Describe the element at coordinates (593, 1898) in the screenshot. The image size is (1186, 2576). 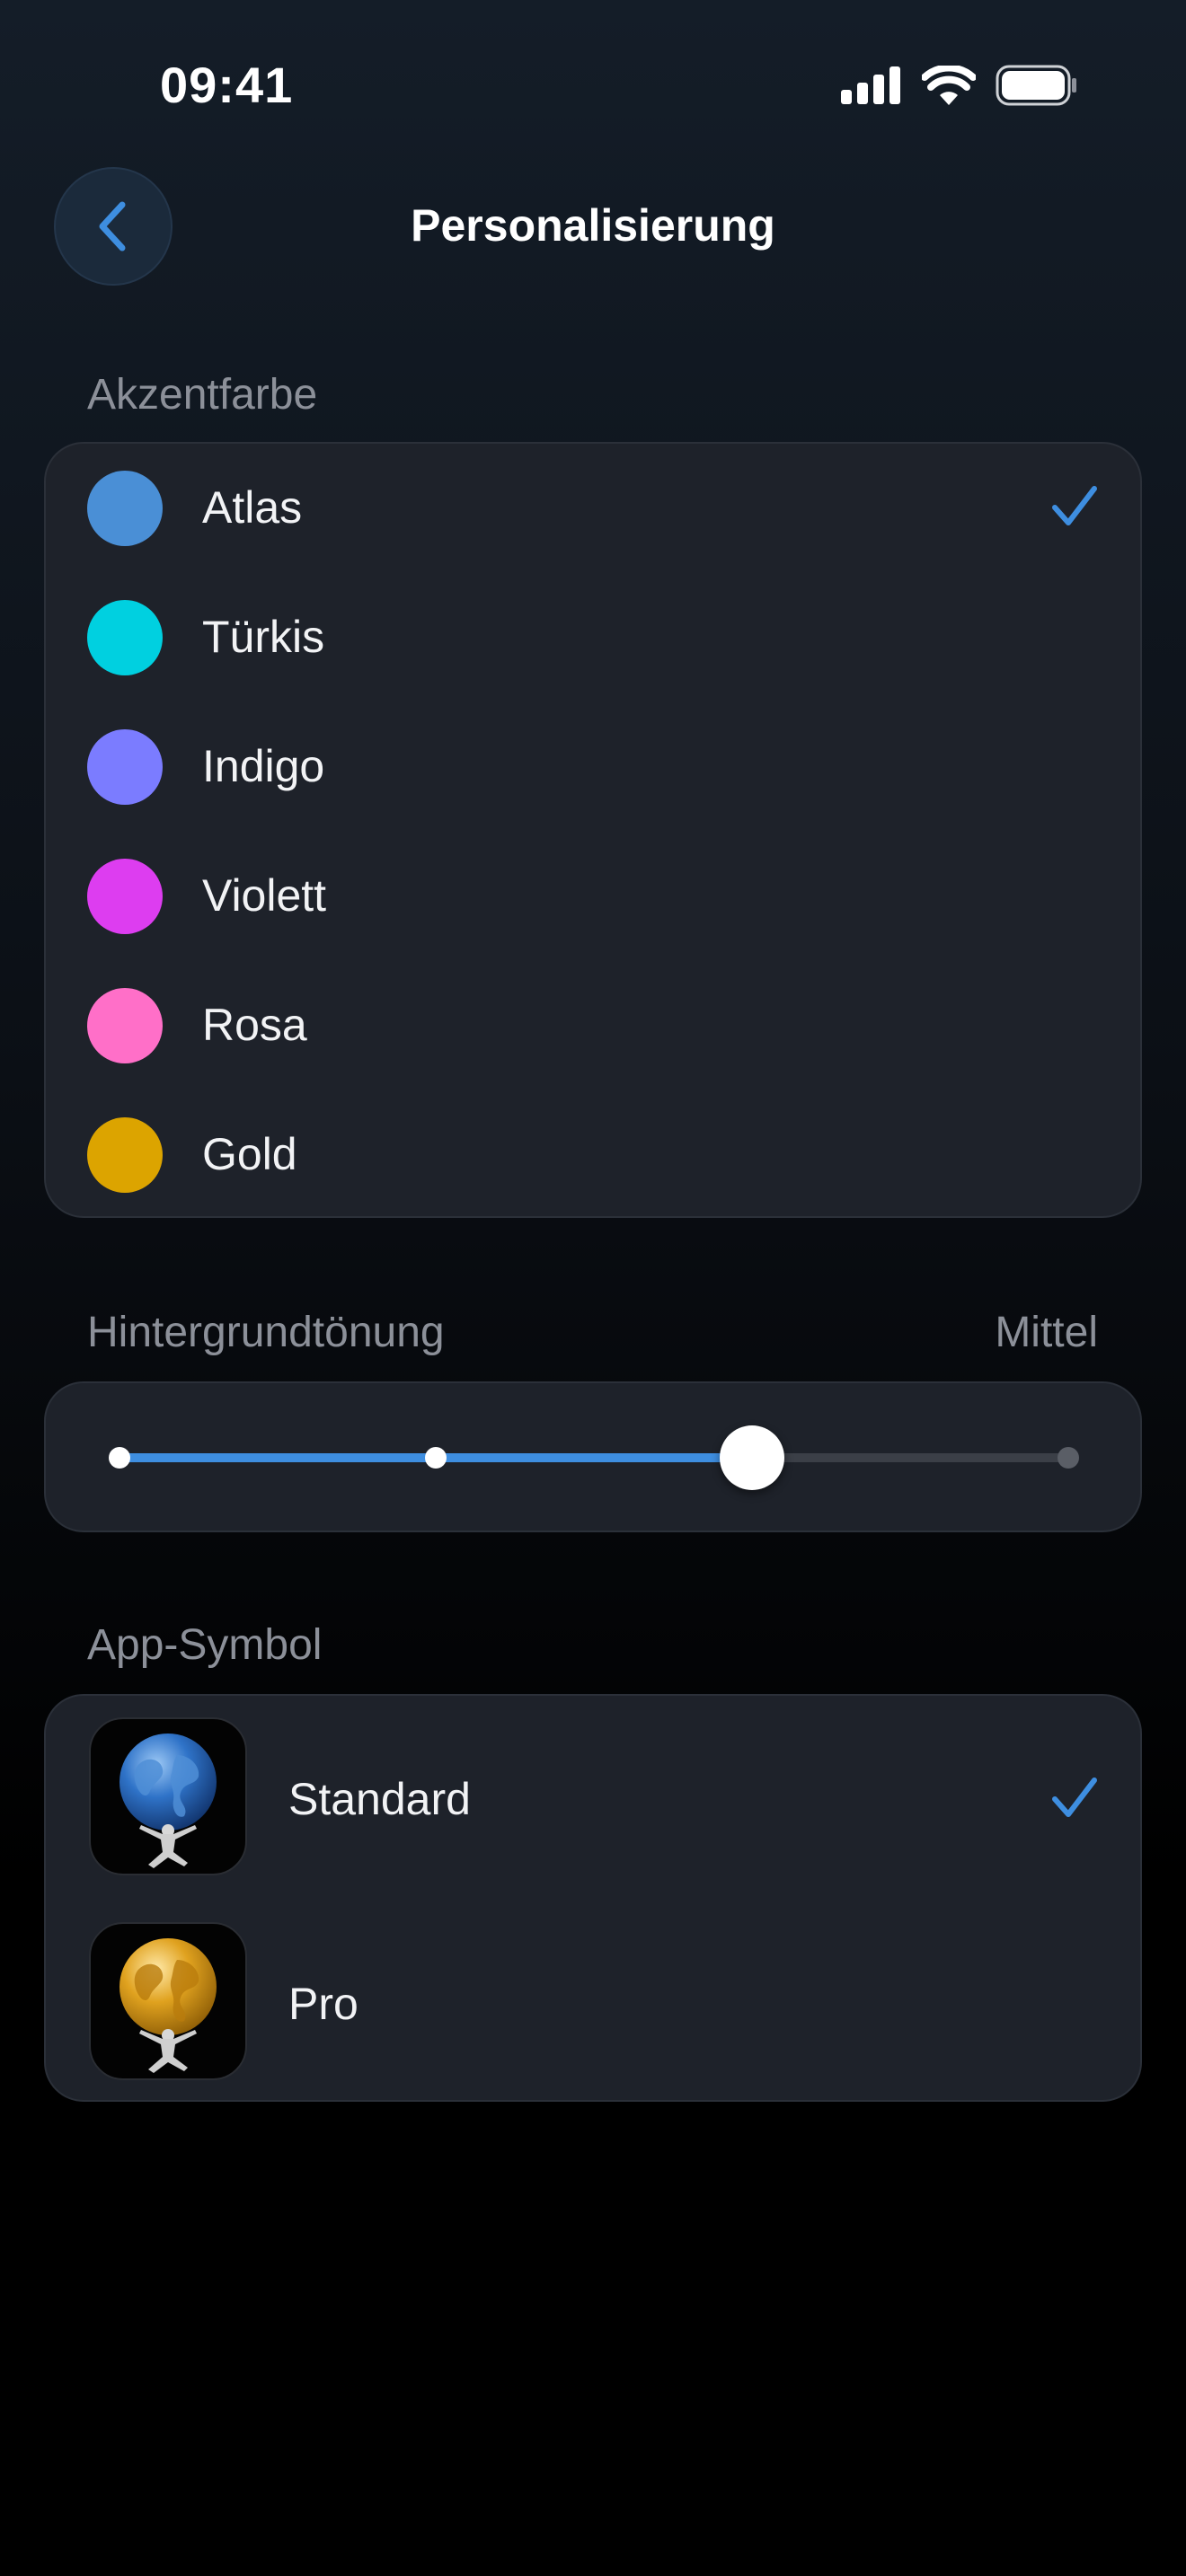
I see `app-icon-list: Standard Pro` at that location.